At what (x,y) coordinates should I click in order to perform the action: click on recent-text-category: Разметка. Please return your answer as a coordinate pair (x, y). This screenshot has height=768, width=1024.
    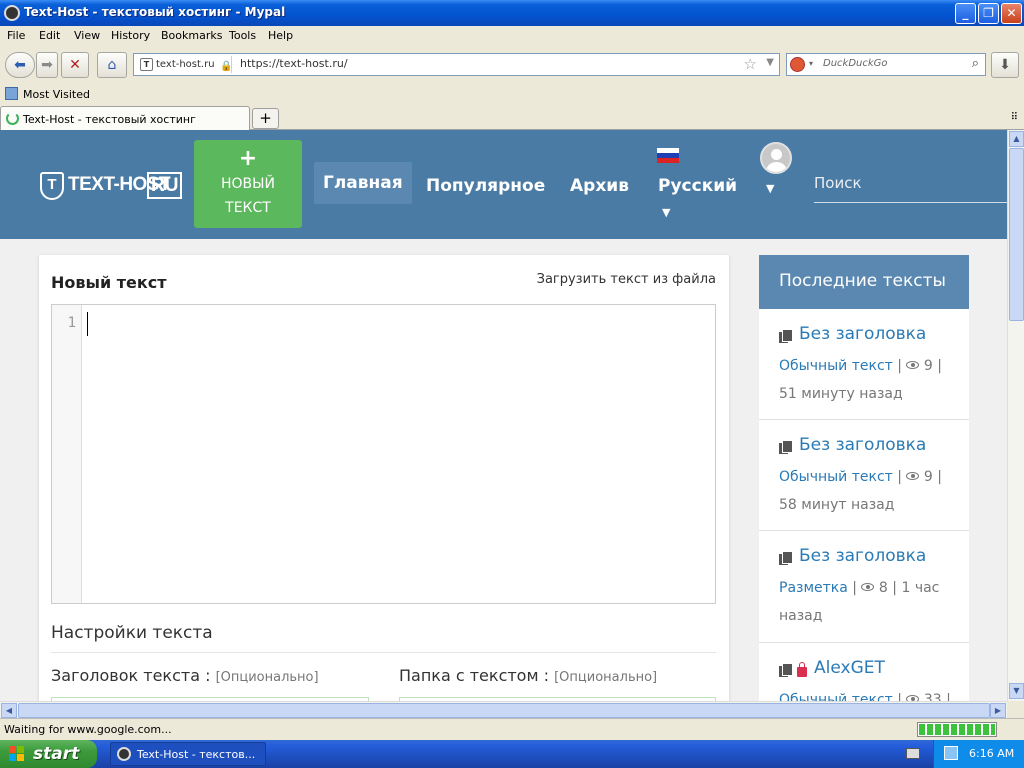
    Looking at the image, I should click on (813, 588).